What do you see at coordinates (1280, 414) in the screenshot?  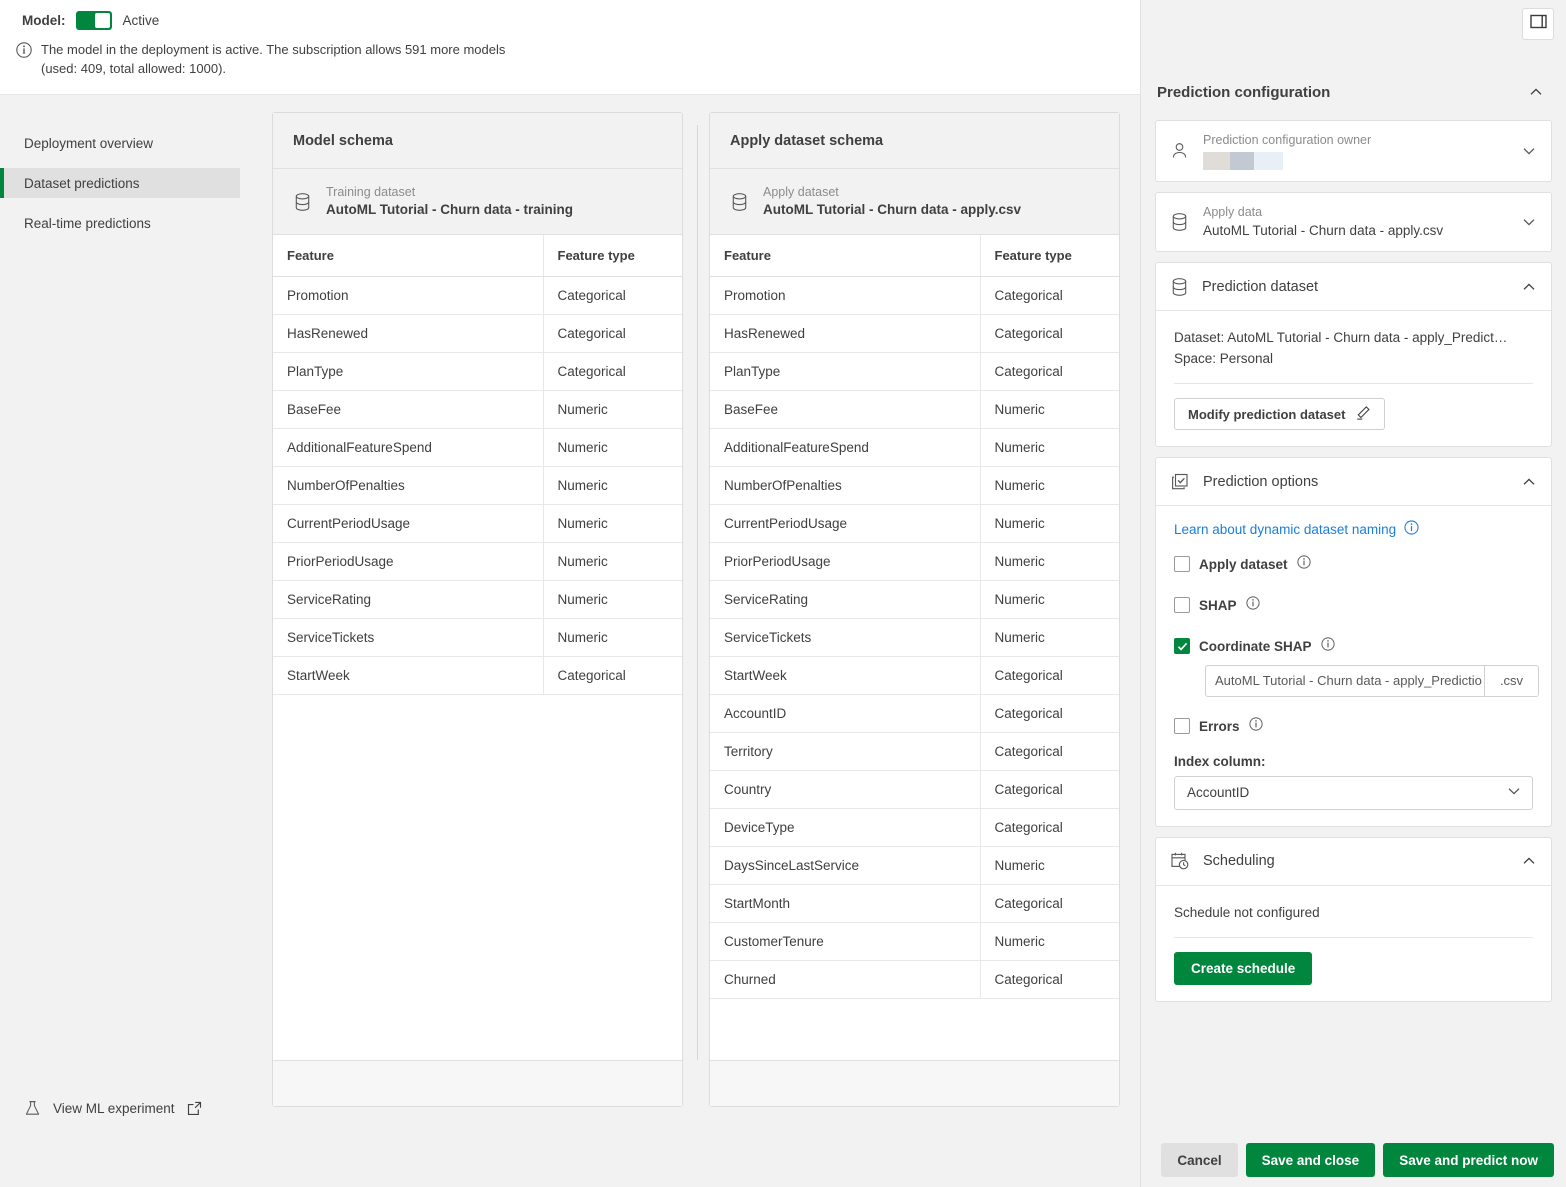 I see `modify-prediction-dataset-button: Modify prediction dataset` at bounding box center [1280, 414].